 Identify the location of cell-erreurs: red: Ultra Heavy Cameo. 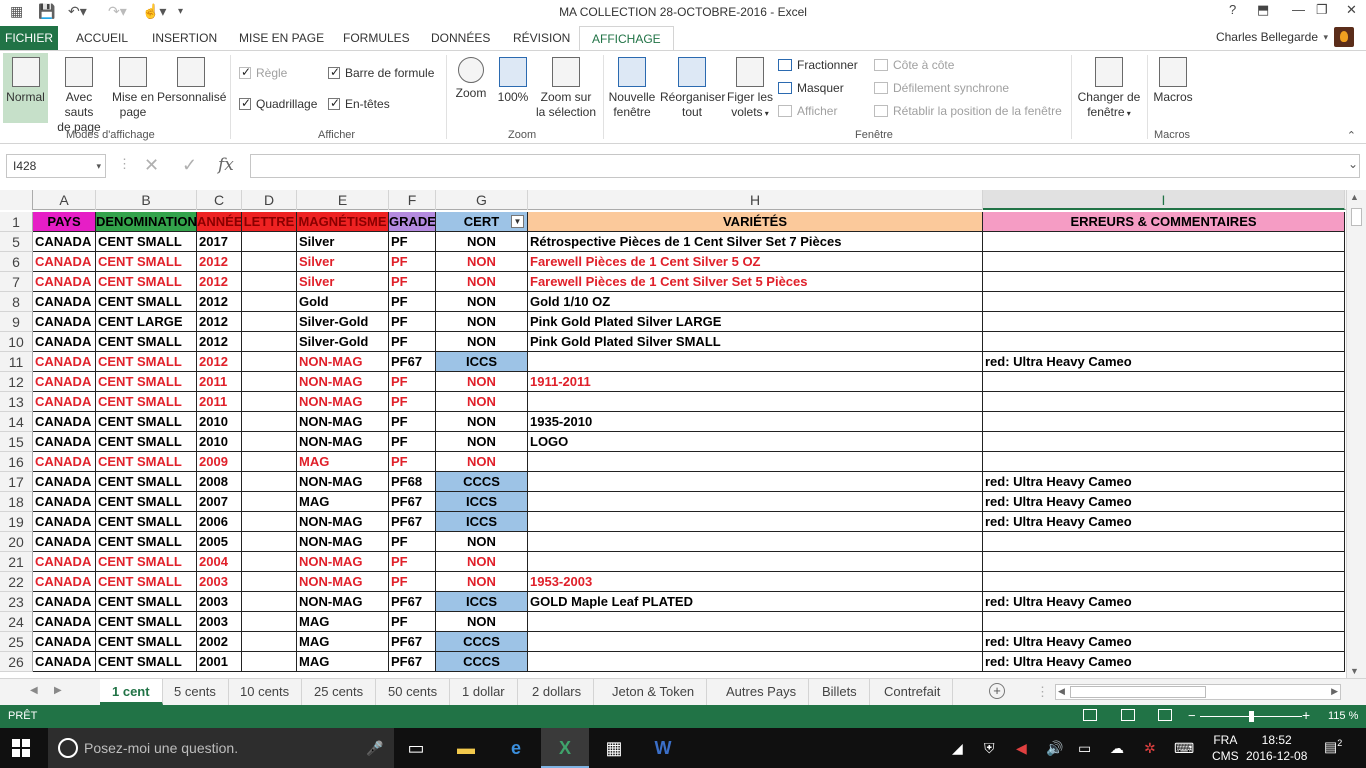
(1164, 522).